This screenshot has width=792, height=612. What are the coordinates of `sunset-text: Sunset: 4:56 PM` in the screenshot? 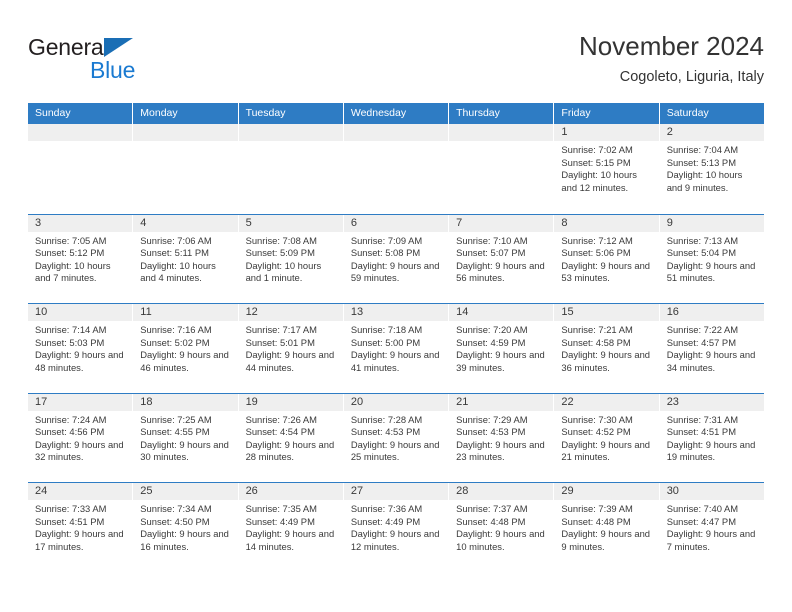 It's located at (70, 432).